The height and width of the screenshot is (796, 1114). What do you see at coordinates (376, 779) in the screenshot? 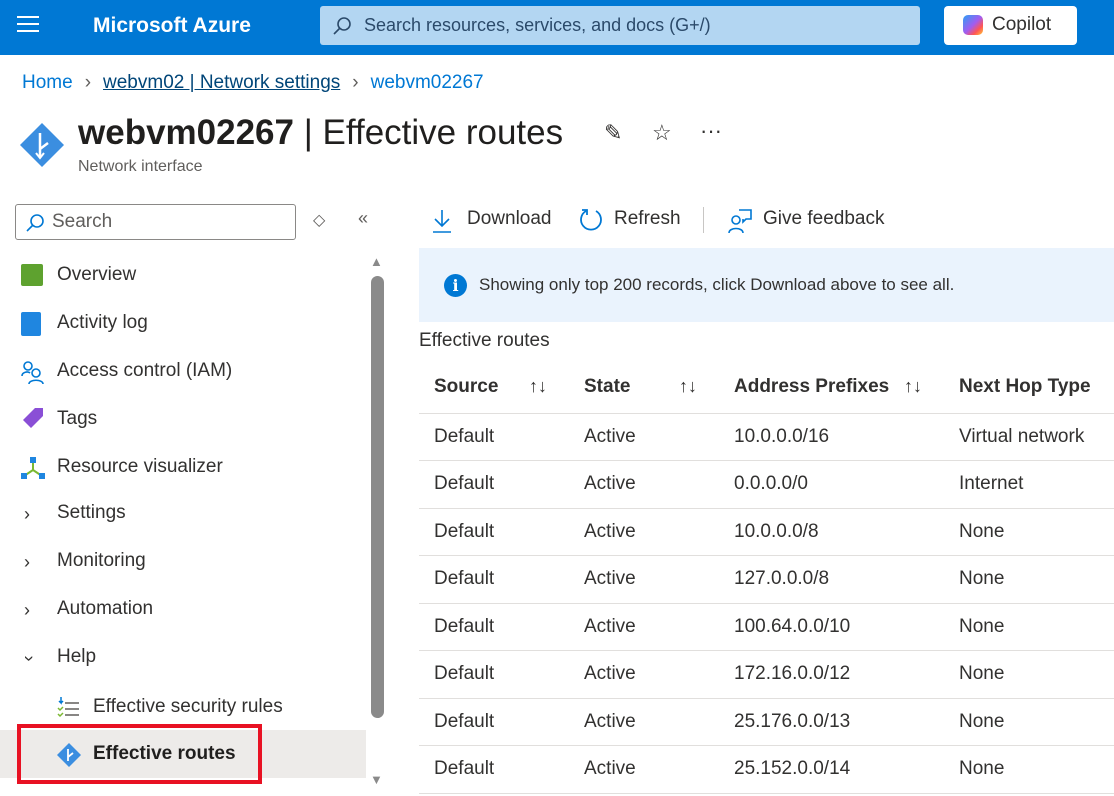
I see `scroll-down-icon: ▼` at bounding box center [376, 779].